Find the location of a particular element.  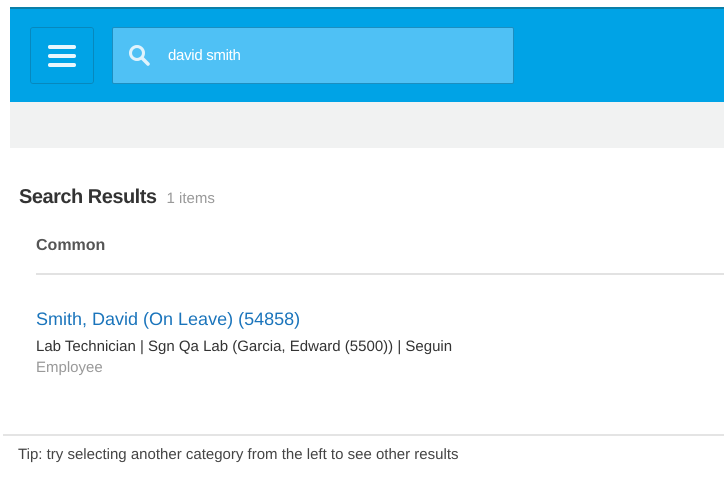

menu-button is located at coordinates (62, 55).